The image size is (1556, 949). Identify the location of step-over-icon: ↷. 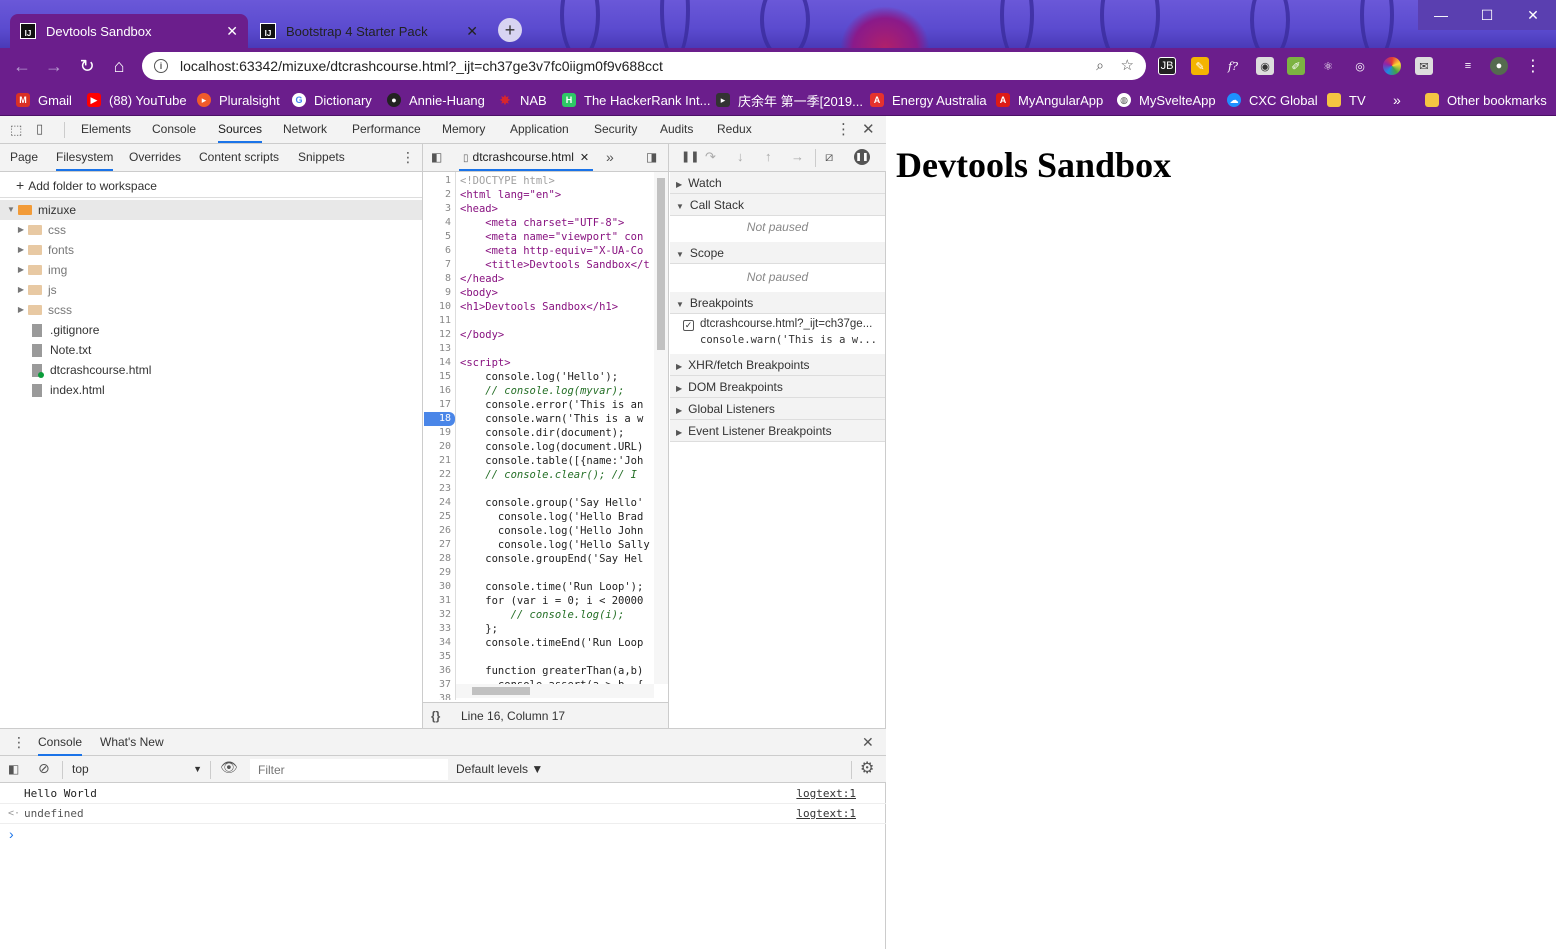
(710, 157).